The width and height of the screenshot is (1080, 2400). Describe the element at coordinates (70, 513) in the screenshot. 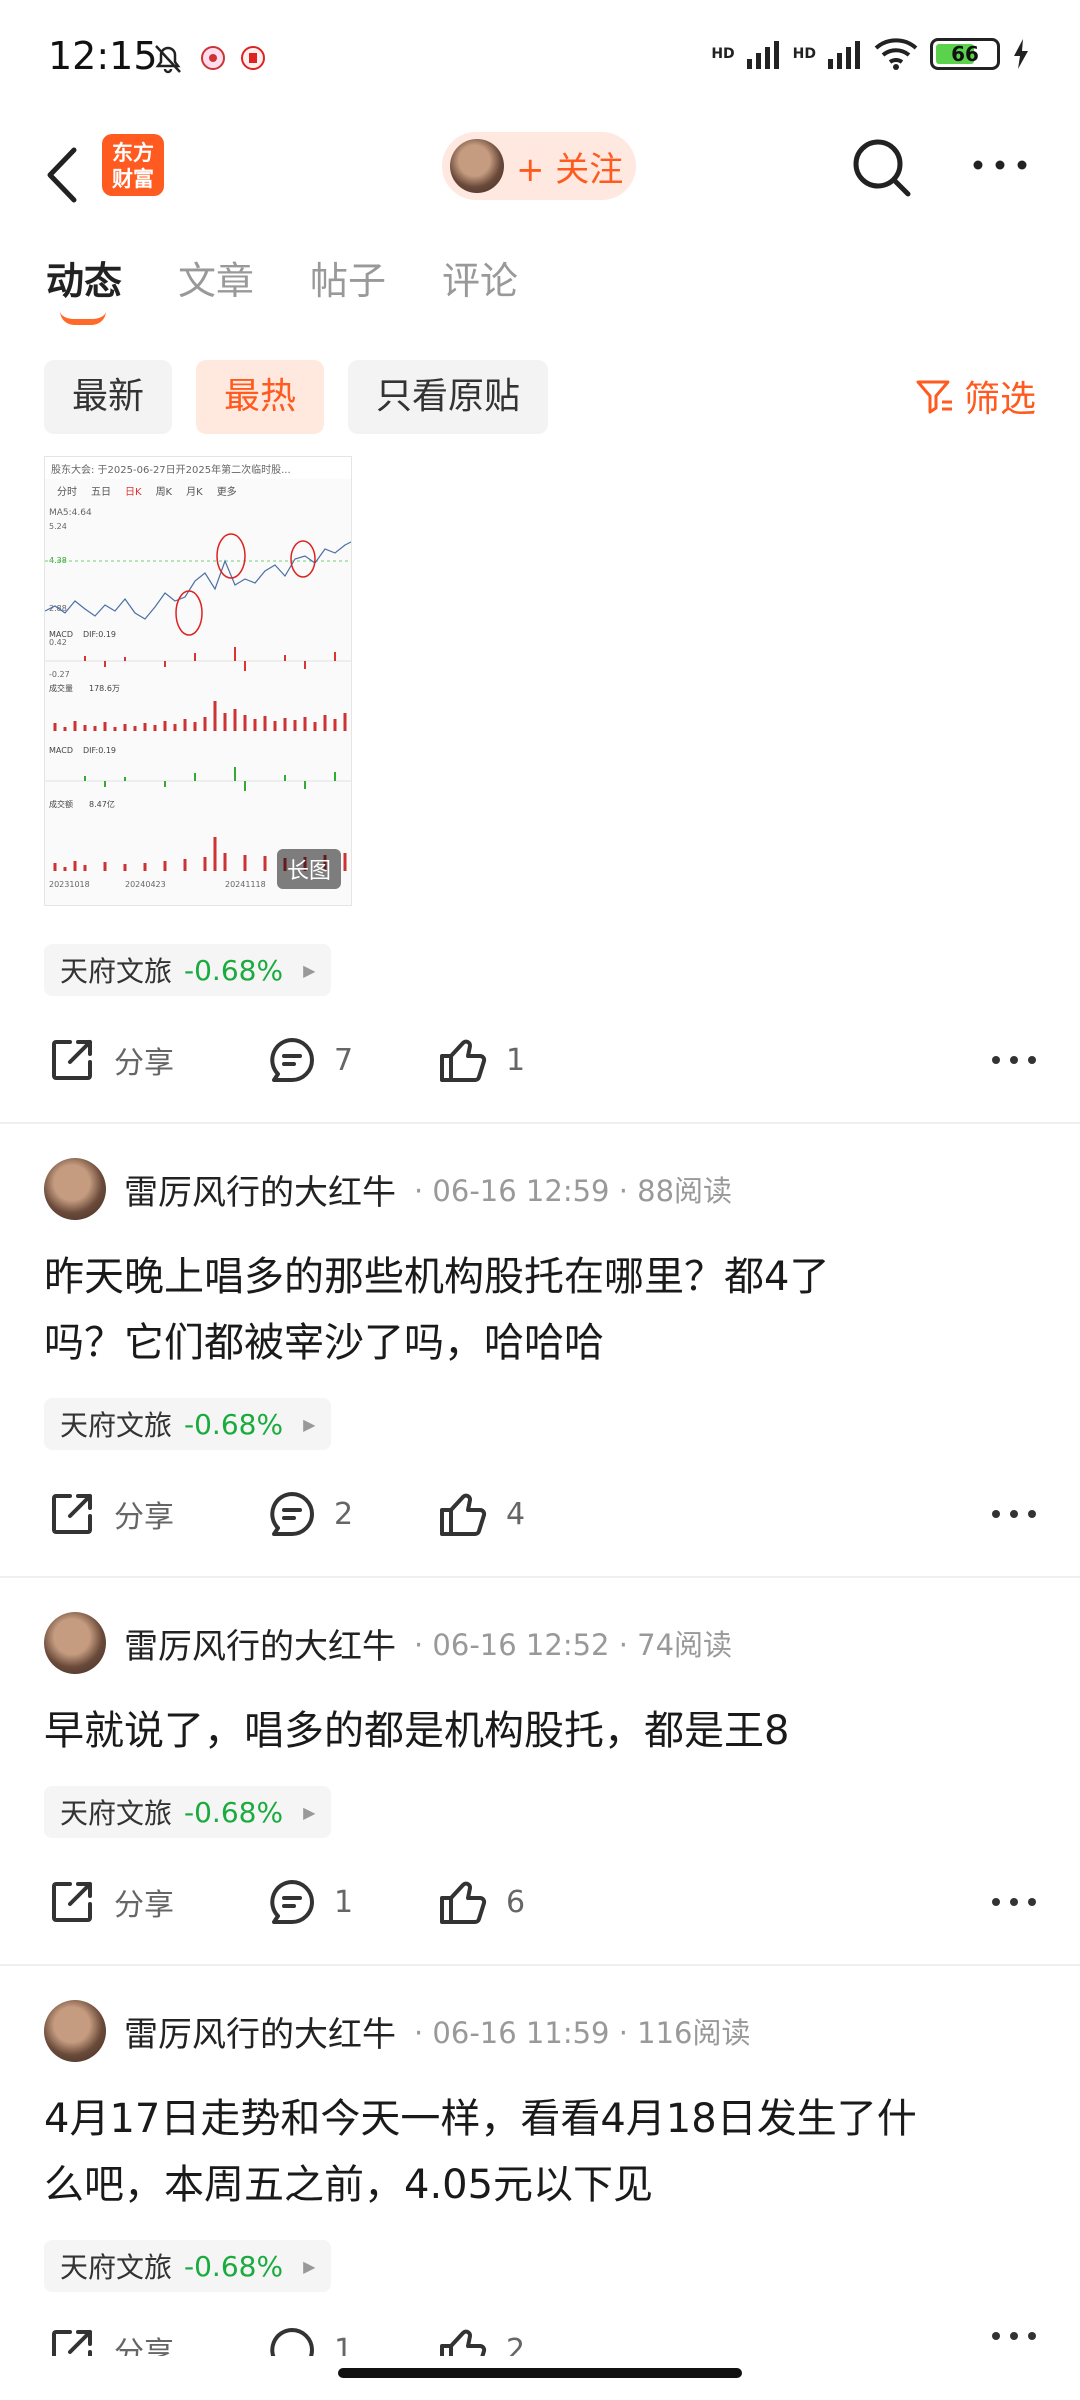

I see `svg-text: MA5:4.64` at that location.